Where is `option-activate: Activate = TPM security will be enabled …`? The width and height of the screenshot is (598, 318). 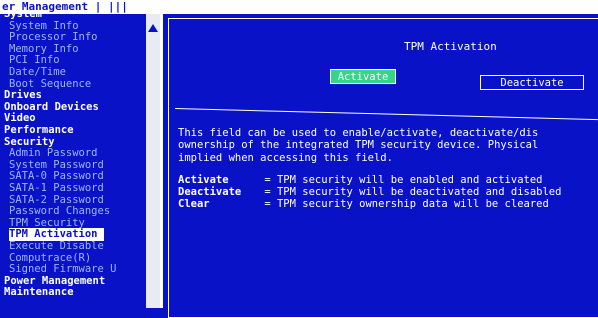
option-activate: Activate = TPM security will be enabled … is located at coordinates (360, 180).